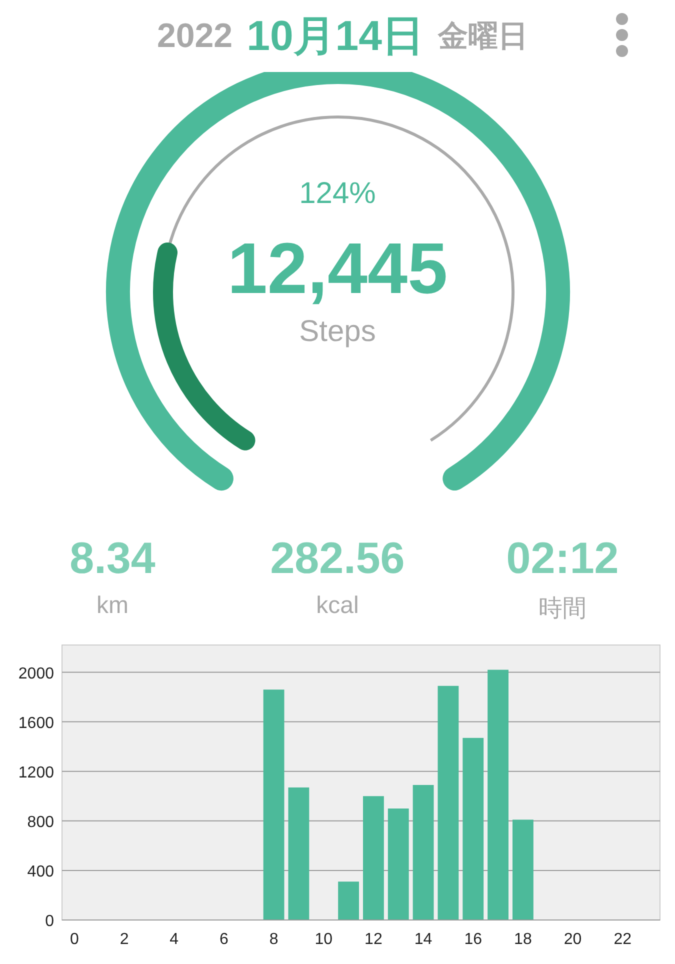 This screenshot has width=675, height=964. I want to click on bar, so click(348, 901).